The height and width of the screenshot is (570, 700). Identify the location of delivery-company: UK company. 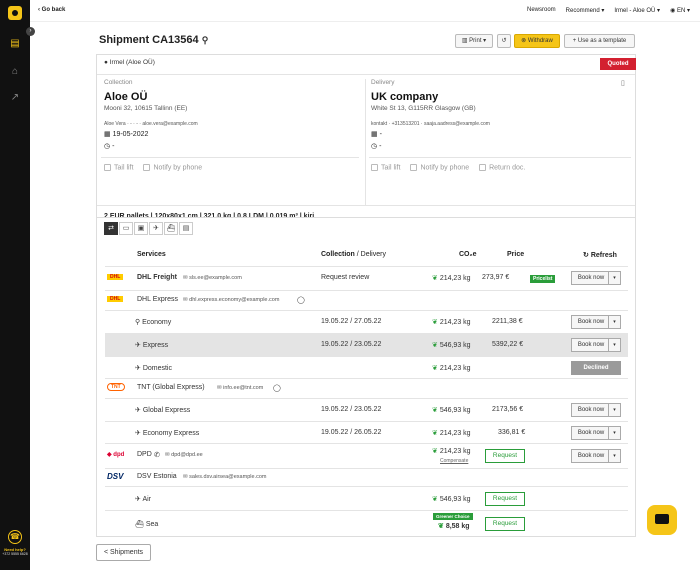
(405, 97).